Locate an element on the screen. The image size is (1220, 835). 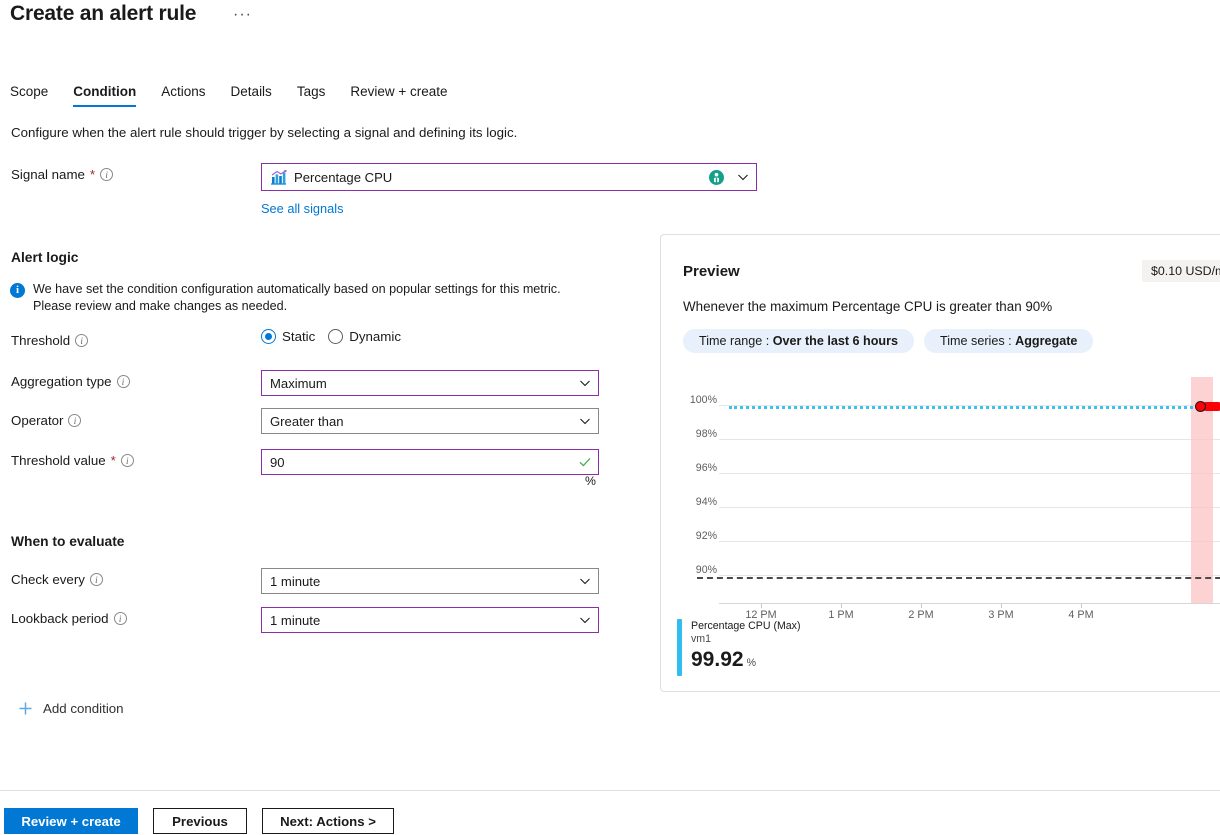
tab-actions: Actions is located at coordinates (183, 95).